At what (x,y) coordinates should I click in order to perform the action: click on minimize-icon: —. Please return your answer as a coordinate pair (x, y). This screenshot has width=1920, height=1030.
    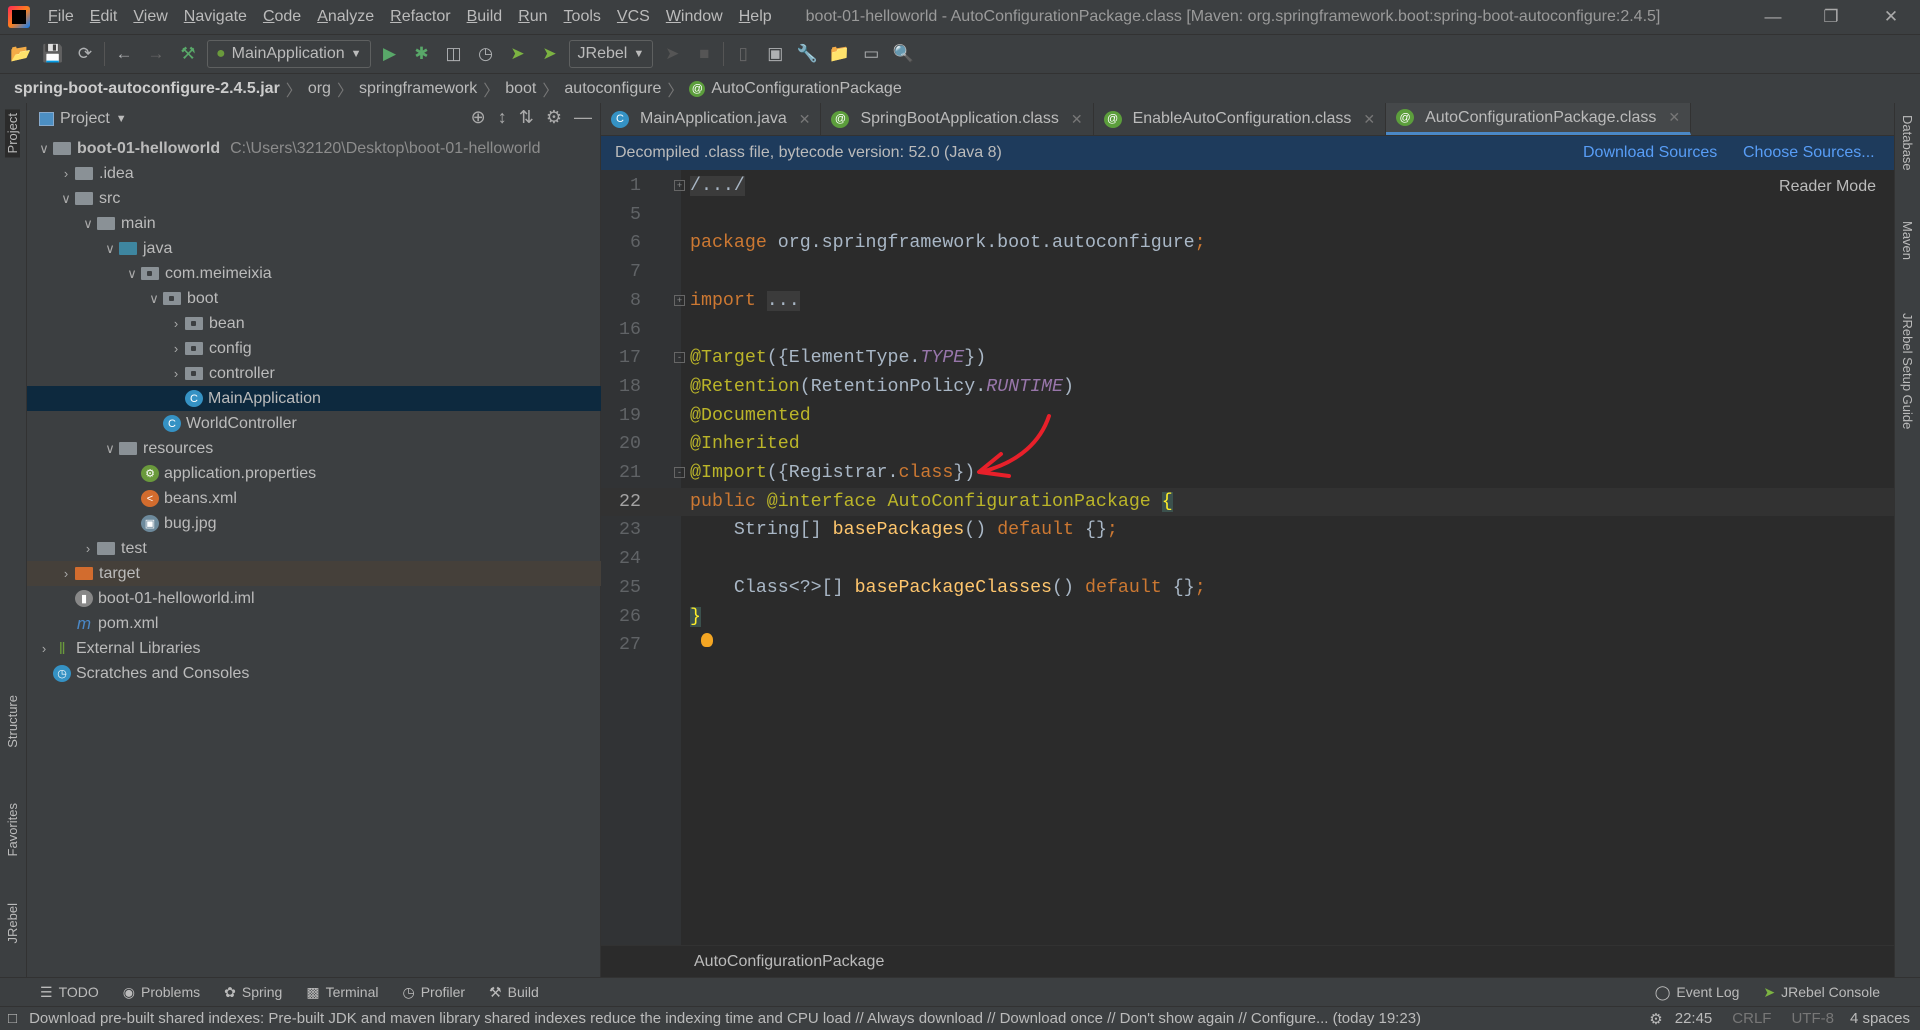
    Looking at the image, I should click on (1773, 17).